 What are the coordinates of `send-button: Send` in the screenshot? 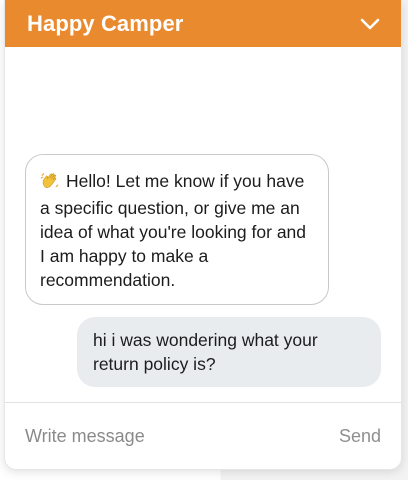 It's located at (360, 436).